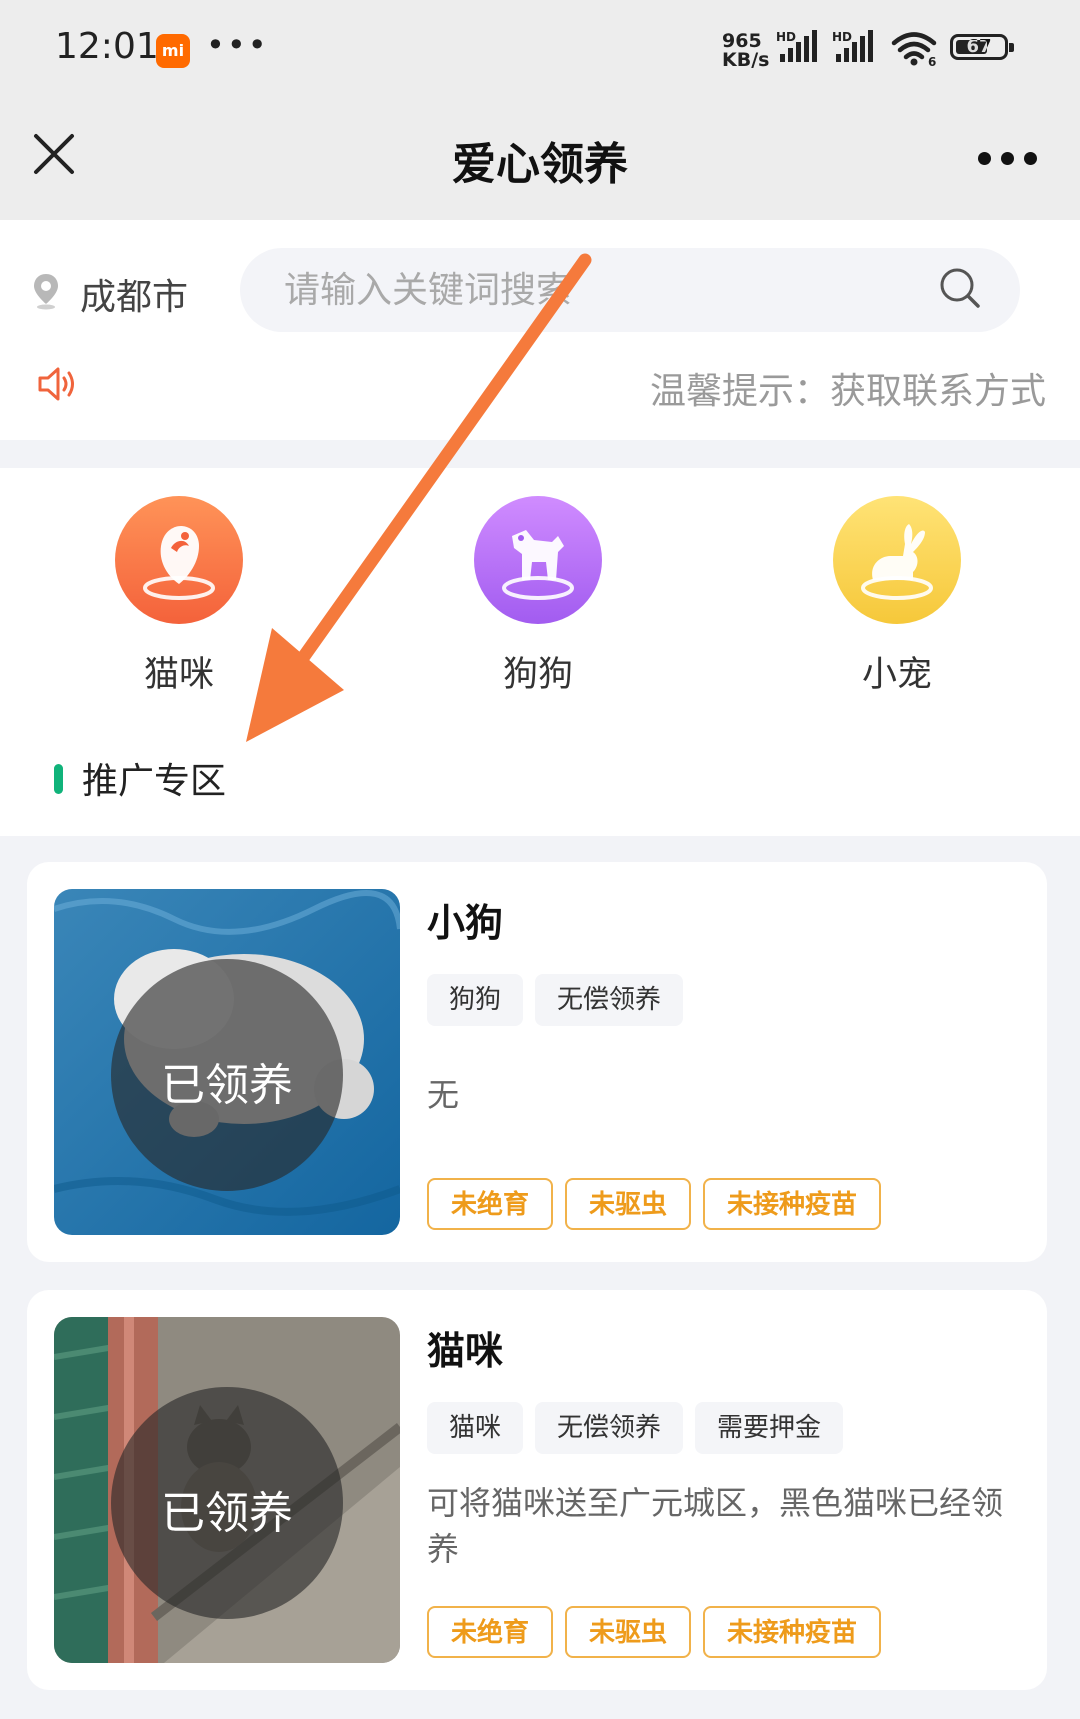  What do you see at coordinates (1012, 159) in the screenshot?
I see `more-menu-icon` at bounding box center [1012, 159].